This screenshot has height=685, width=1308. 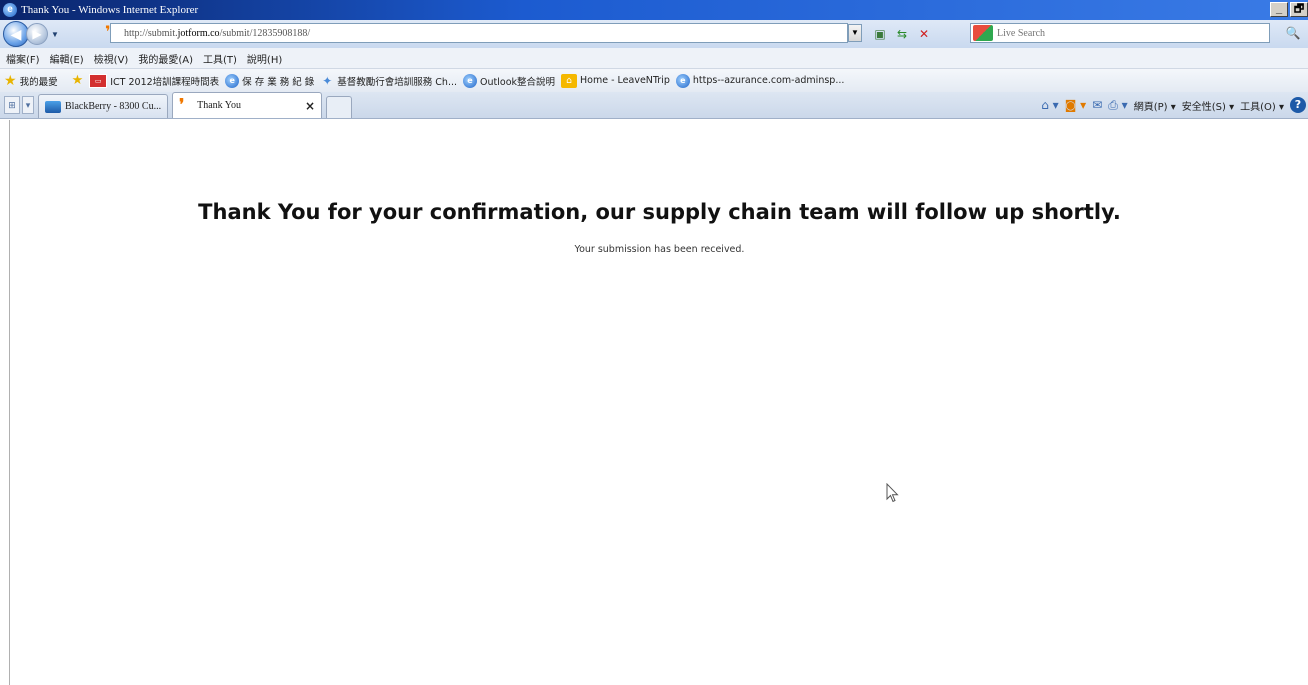 I want to click on favorites-star-icon: ★, so click(x=10, y=80).